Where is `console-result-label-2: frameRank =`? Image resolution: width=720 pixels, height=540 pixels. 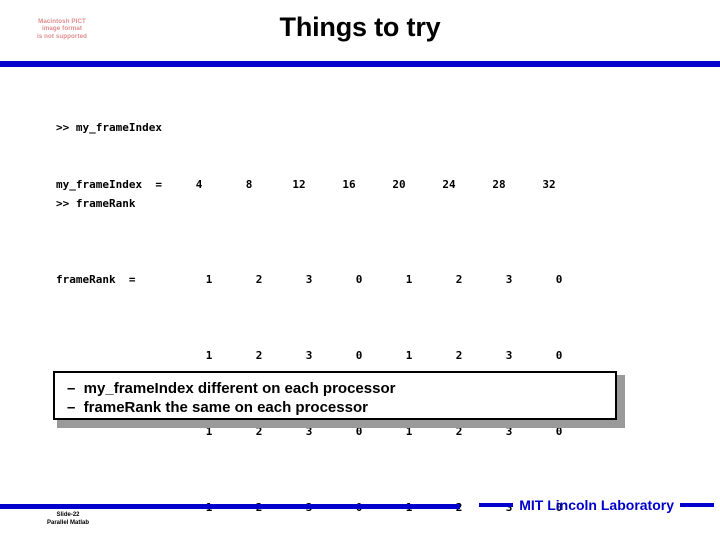
console-result-label-2: frameRank = is located at coordinates (96, 279).